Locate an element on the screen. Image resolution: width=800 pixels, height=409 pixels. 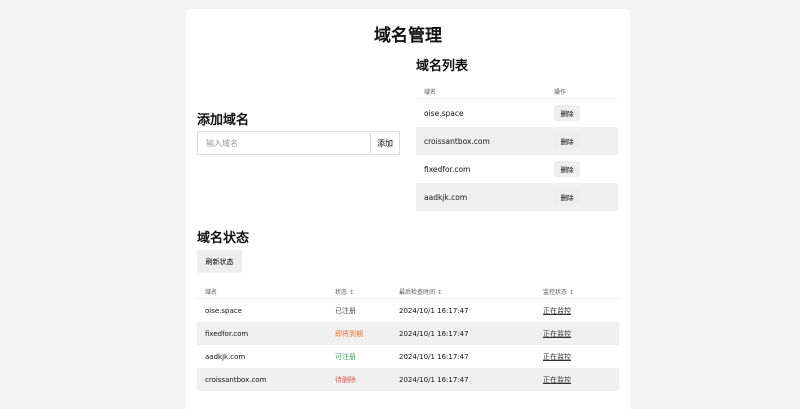
table-row: aadkjk.com 删除 is located at coordinates (517, 197).